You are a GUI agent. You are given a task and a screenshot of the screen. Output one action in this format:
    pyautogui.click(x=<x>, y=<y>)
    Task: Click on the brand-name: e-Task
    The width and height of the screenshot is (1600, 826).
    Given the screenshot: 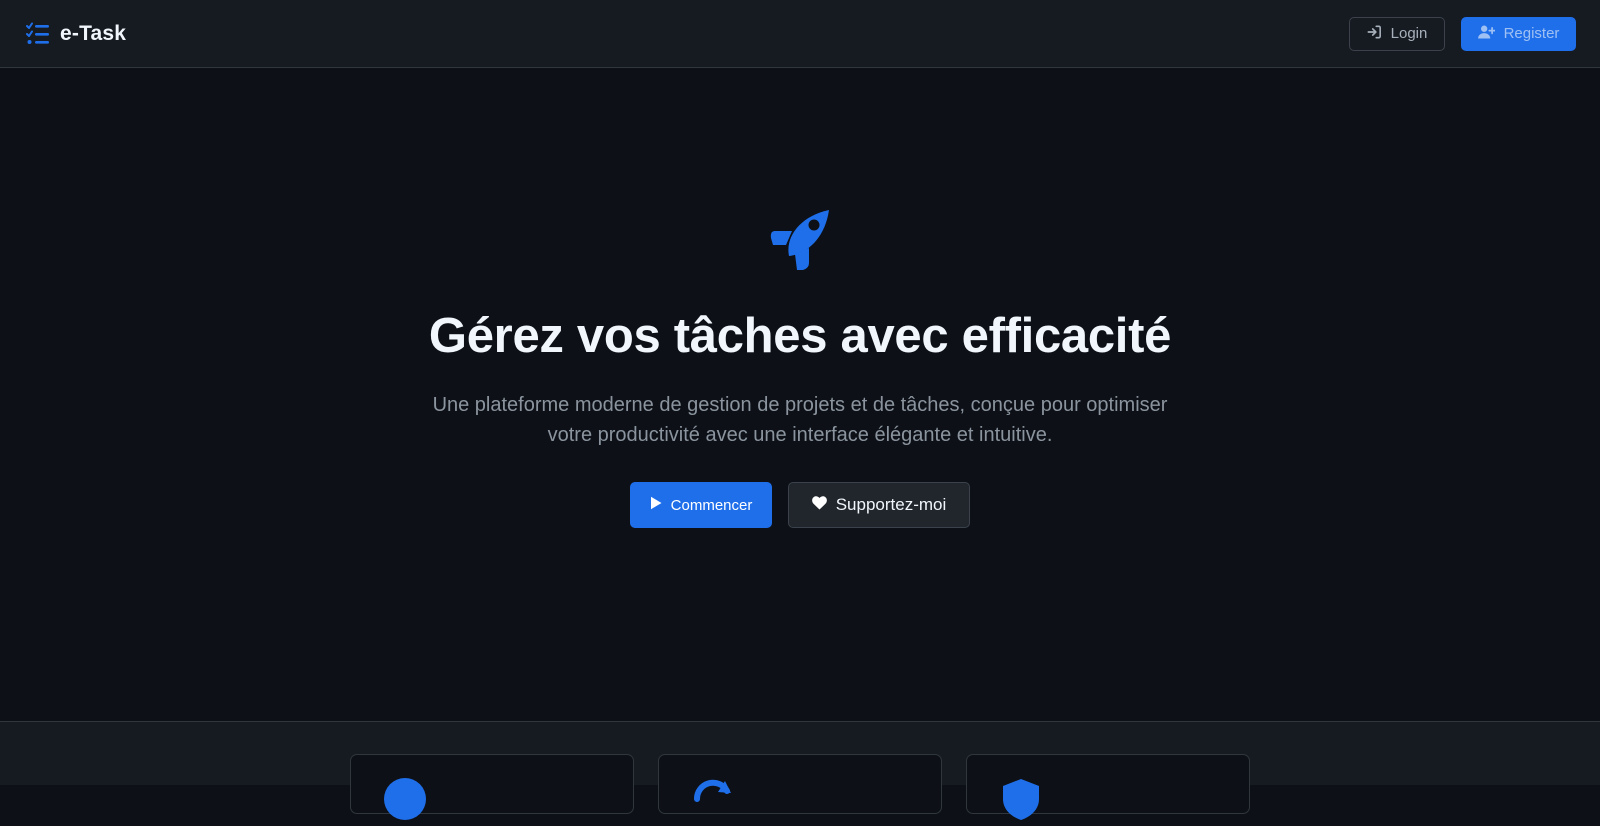 What is the action you would take?
    pyautogui.click(x=93, y=33)
    